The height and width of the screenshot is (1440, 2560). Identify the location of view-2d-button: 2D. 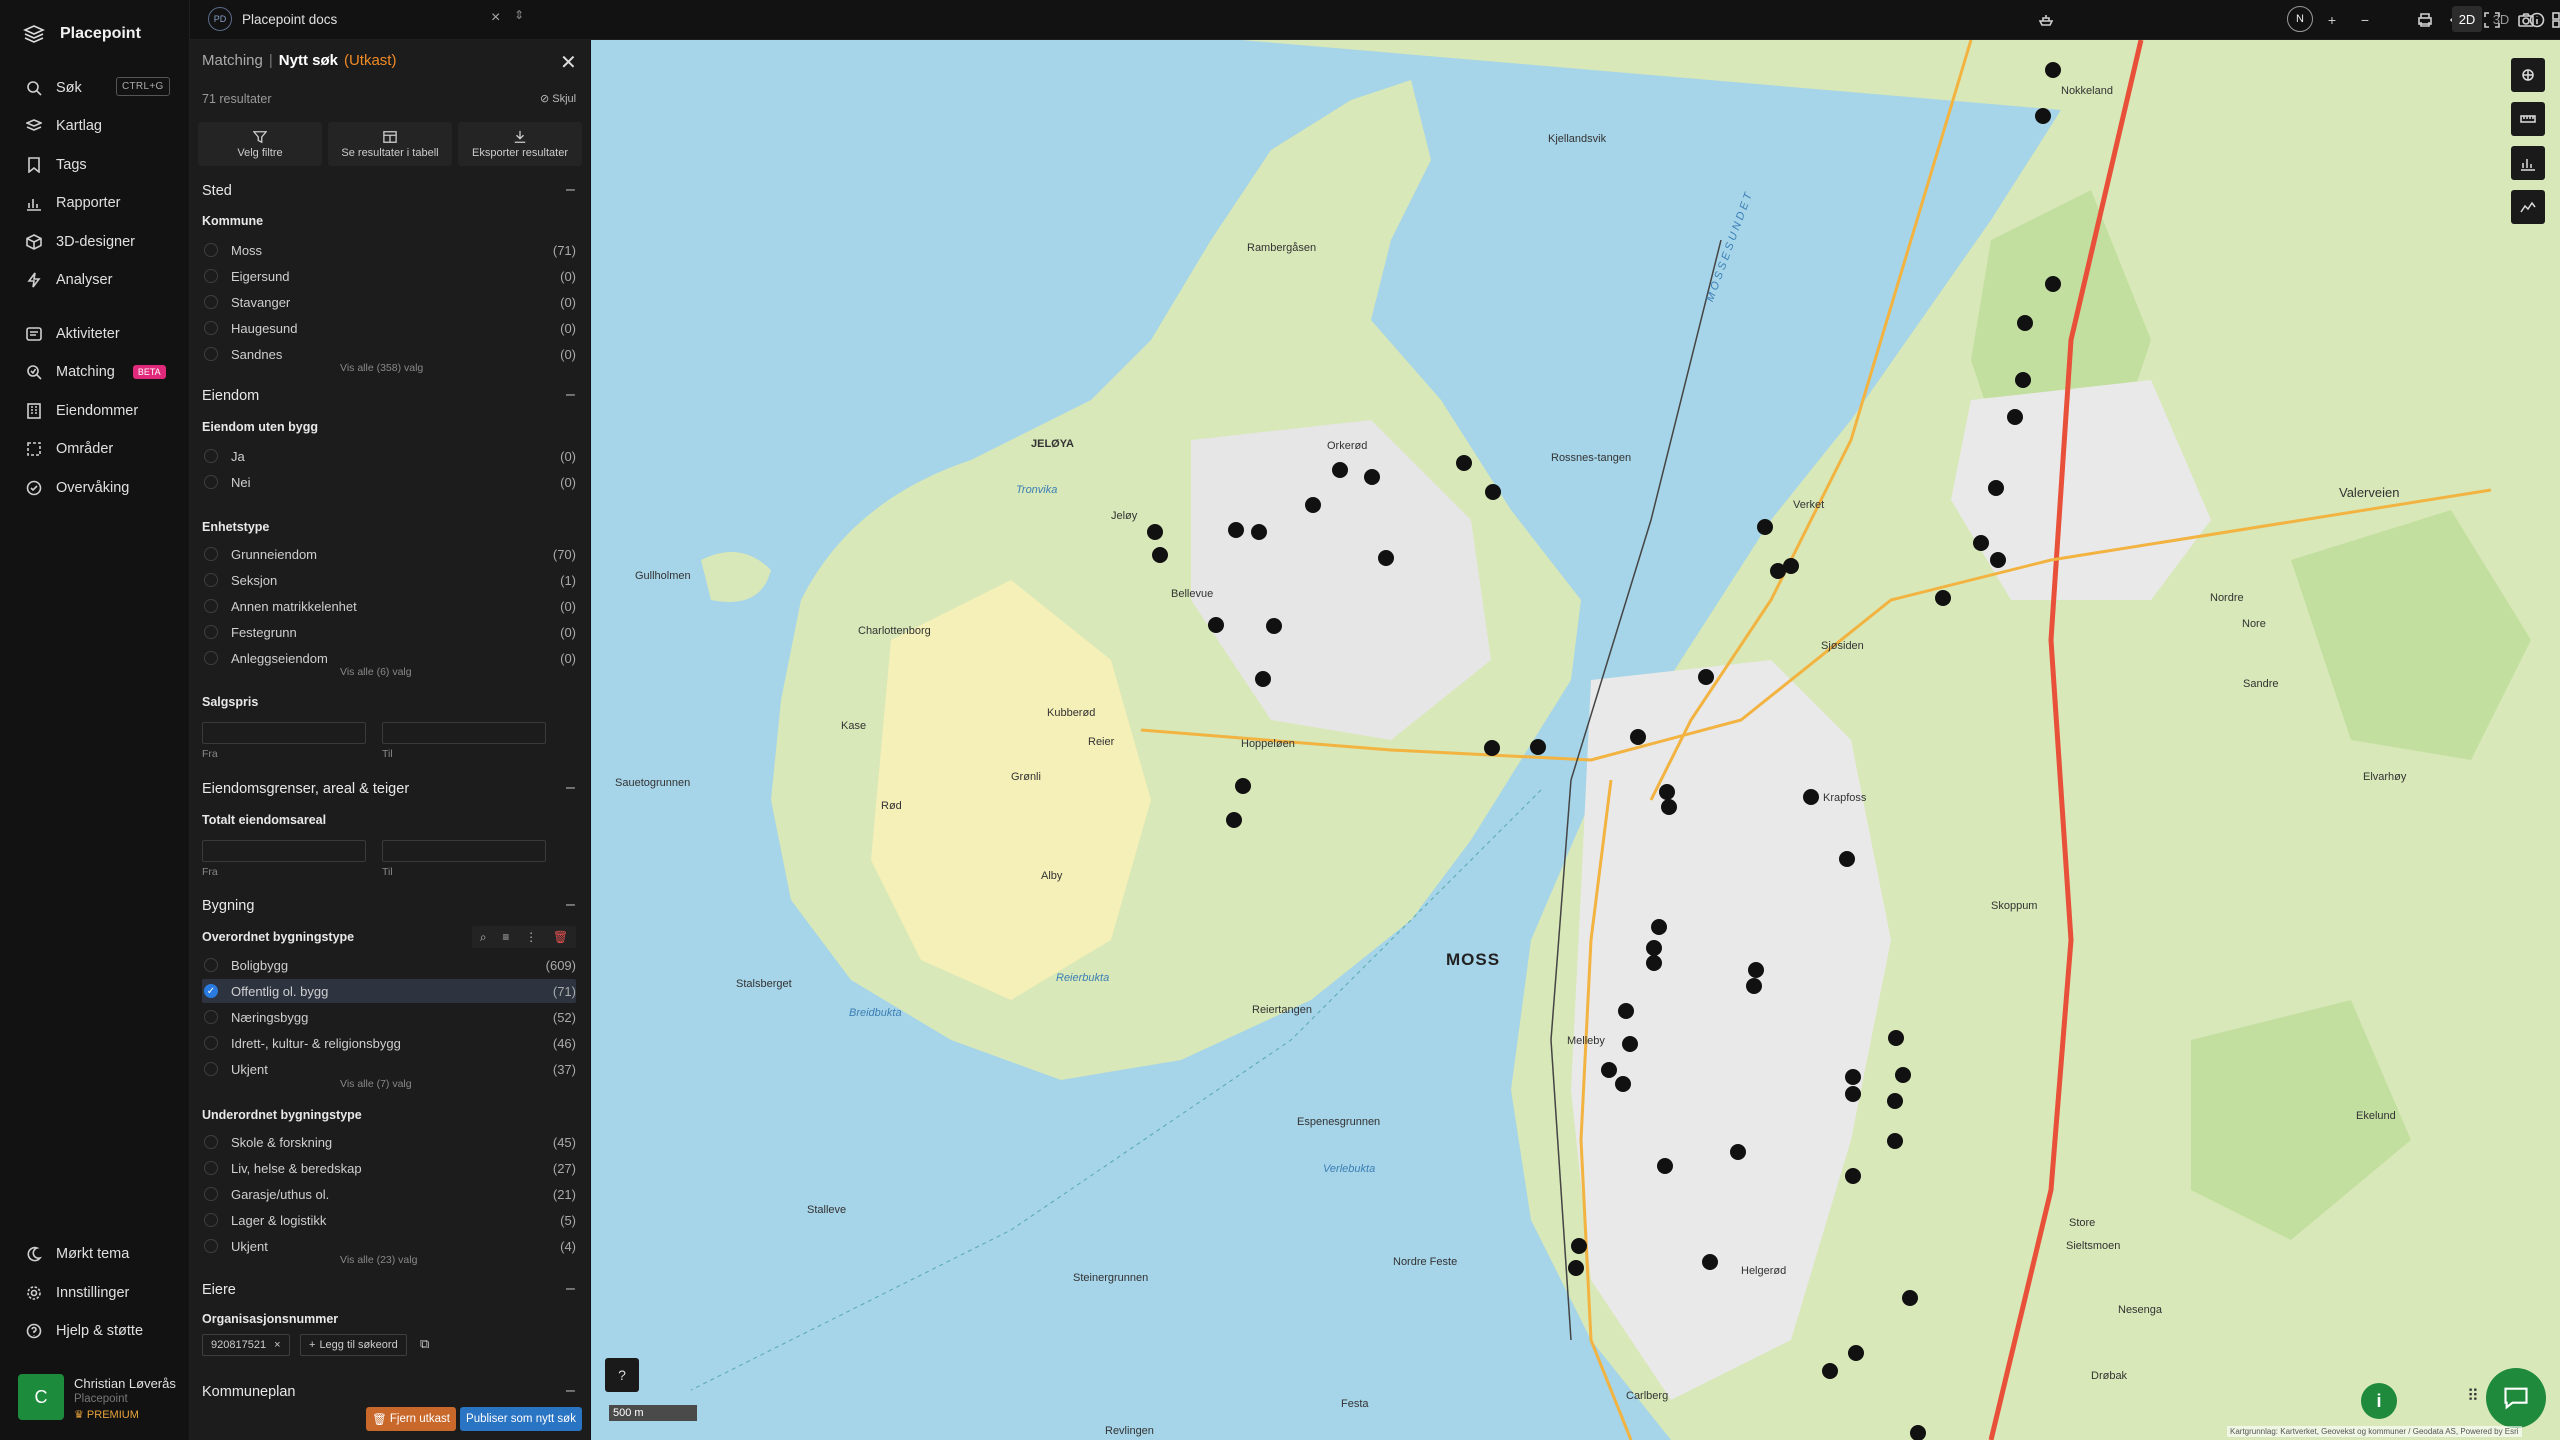
(2467, 19).